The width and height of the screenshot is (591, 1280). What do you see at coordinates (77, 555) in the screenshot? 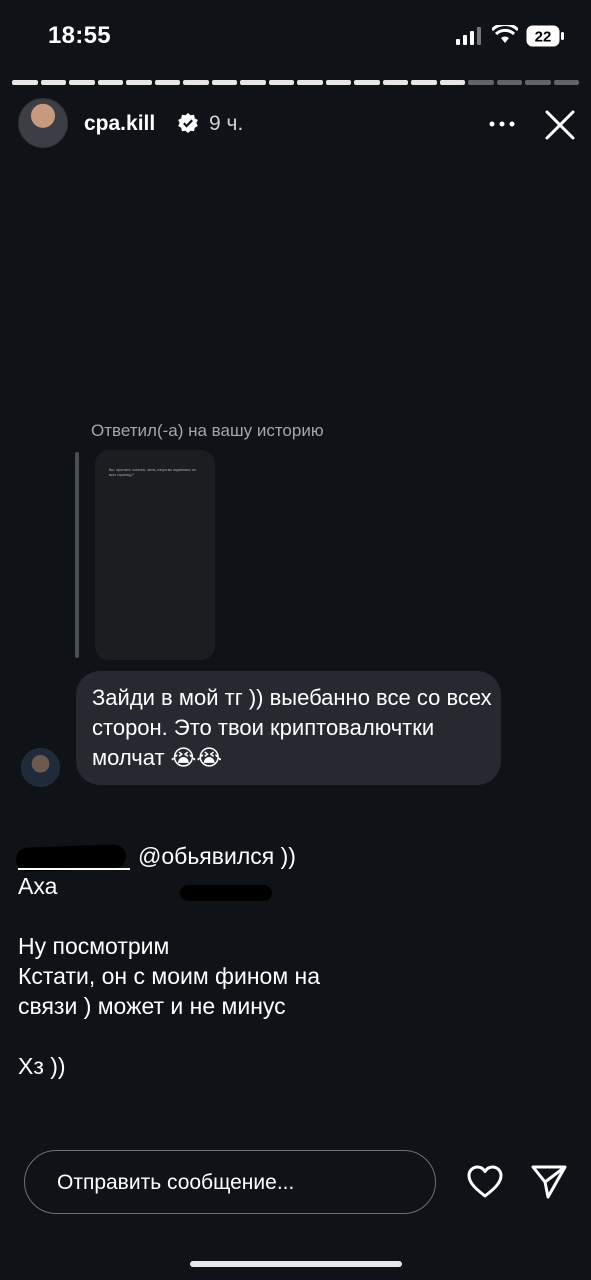
I see `quote-bar` at bounding box center [77, 555].